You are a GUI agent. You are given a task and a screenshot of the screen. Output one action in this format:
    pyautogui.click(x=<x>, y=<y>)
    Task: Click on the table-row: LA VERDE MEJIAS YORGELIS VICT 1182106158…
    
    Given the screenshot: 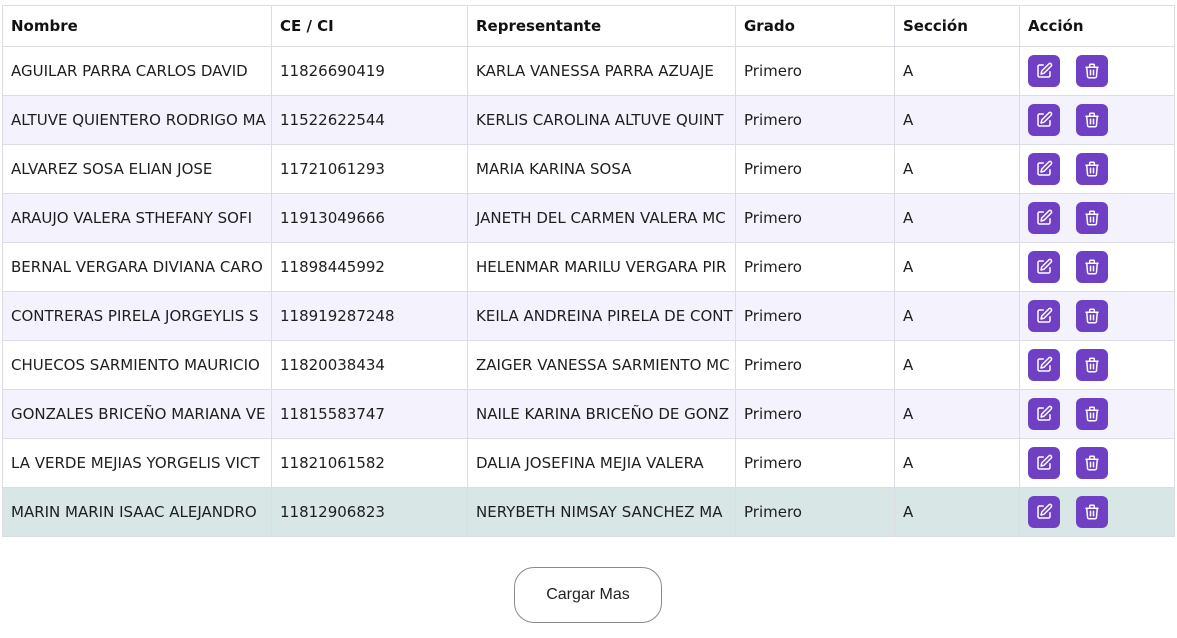 What is the action you would take?
    pyautogui.click(x=588, y=463)
    